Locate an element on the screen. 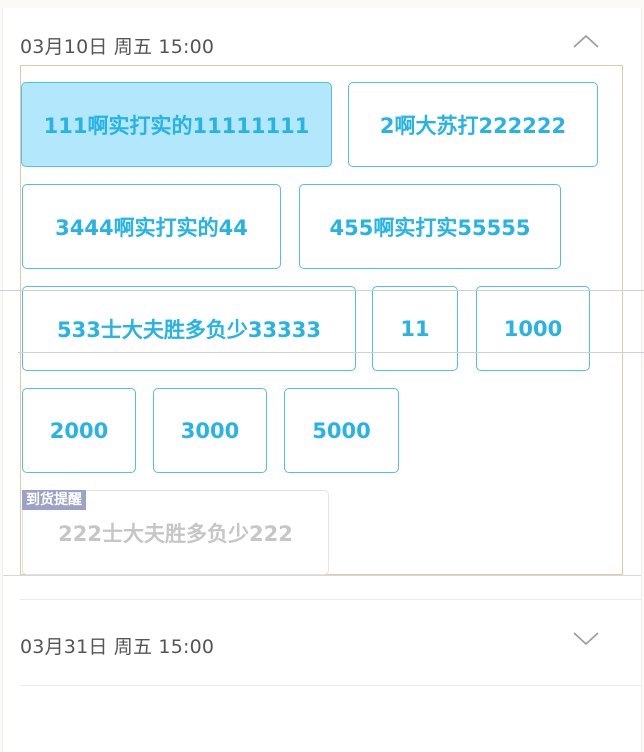  ticket-option-4: 455啊实打实55555 is located at coordinates (430, 226).